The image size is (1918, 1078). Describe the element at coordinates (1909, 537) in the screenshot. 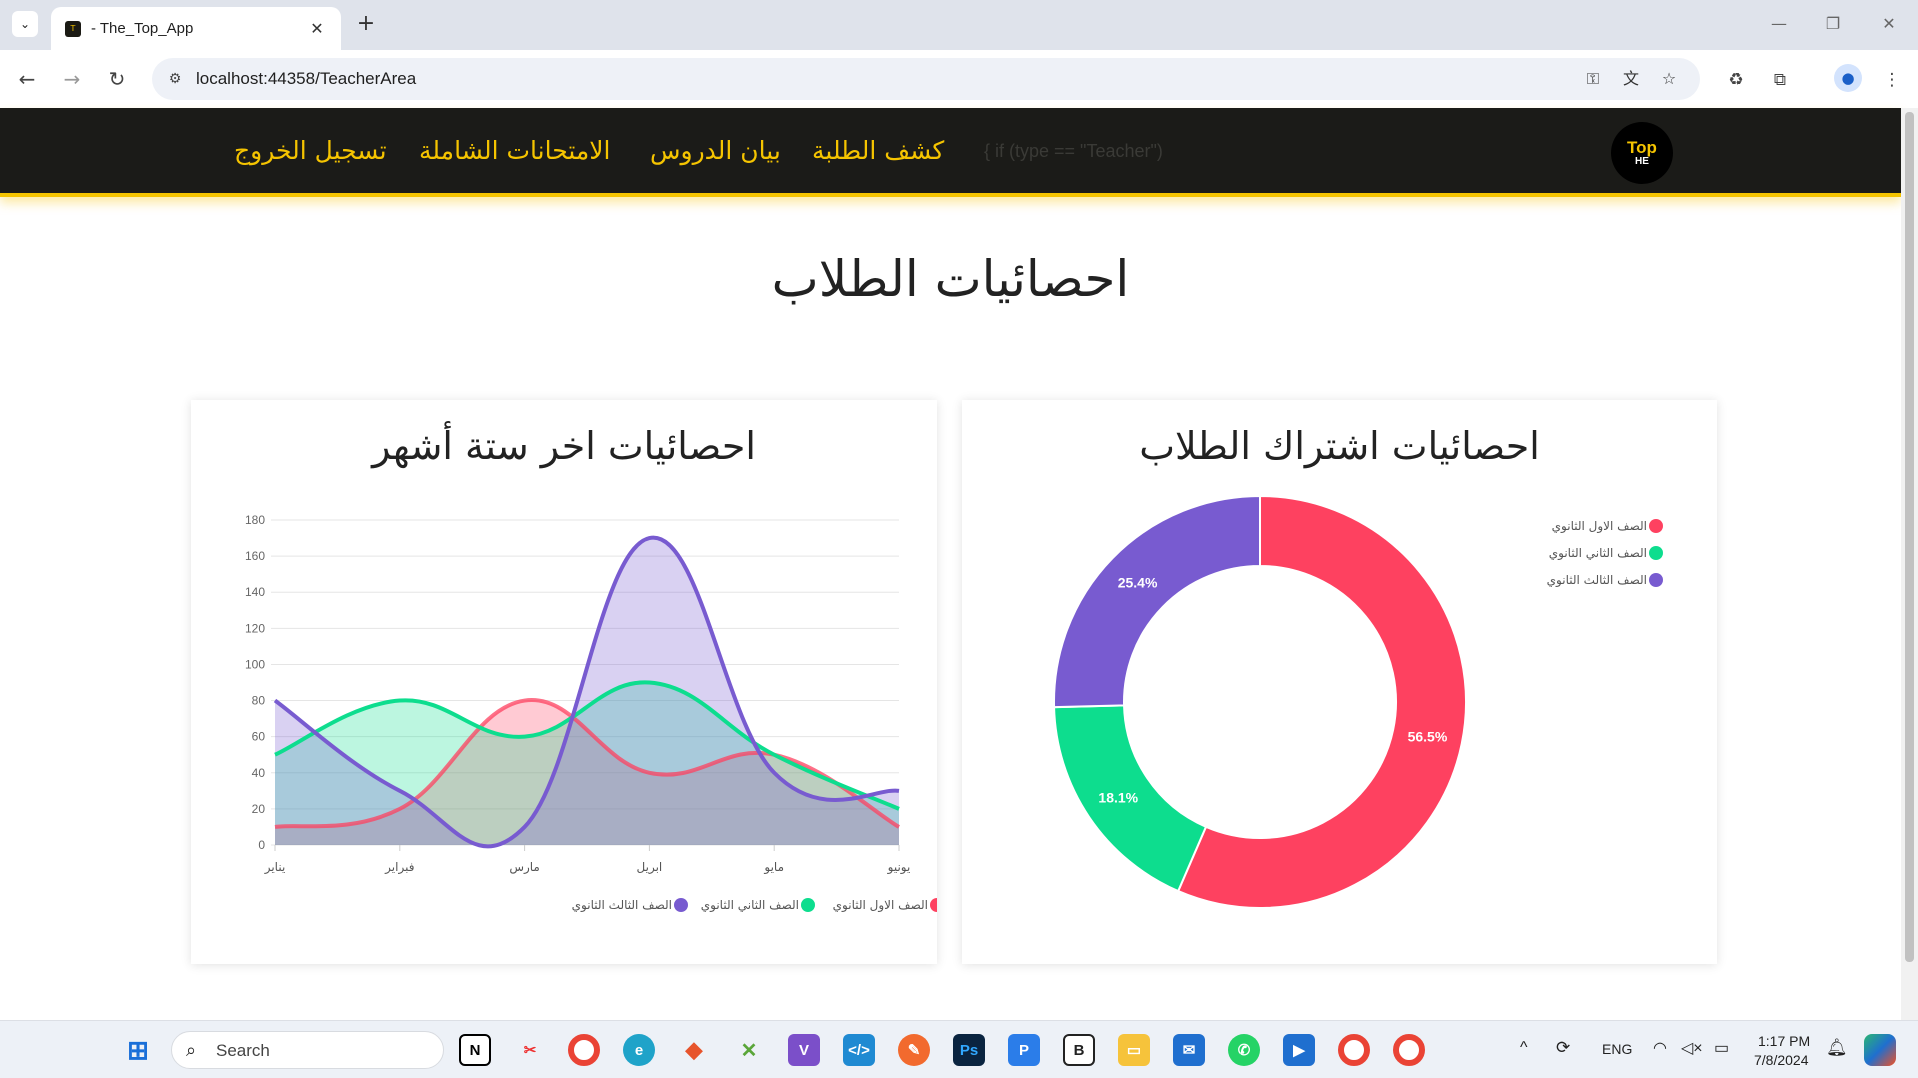

I see `scrollbar-thumb` at that location.